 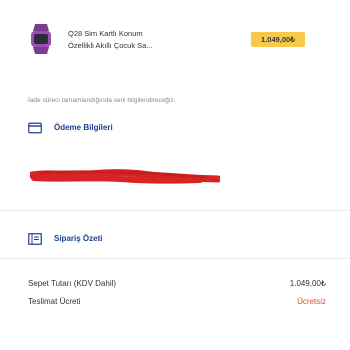 I want to click on order-summary-header: Sipariş Özeti, so click(x=65, y=238).